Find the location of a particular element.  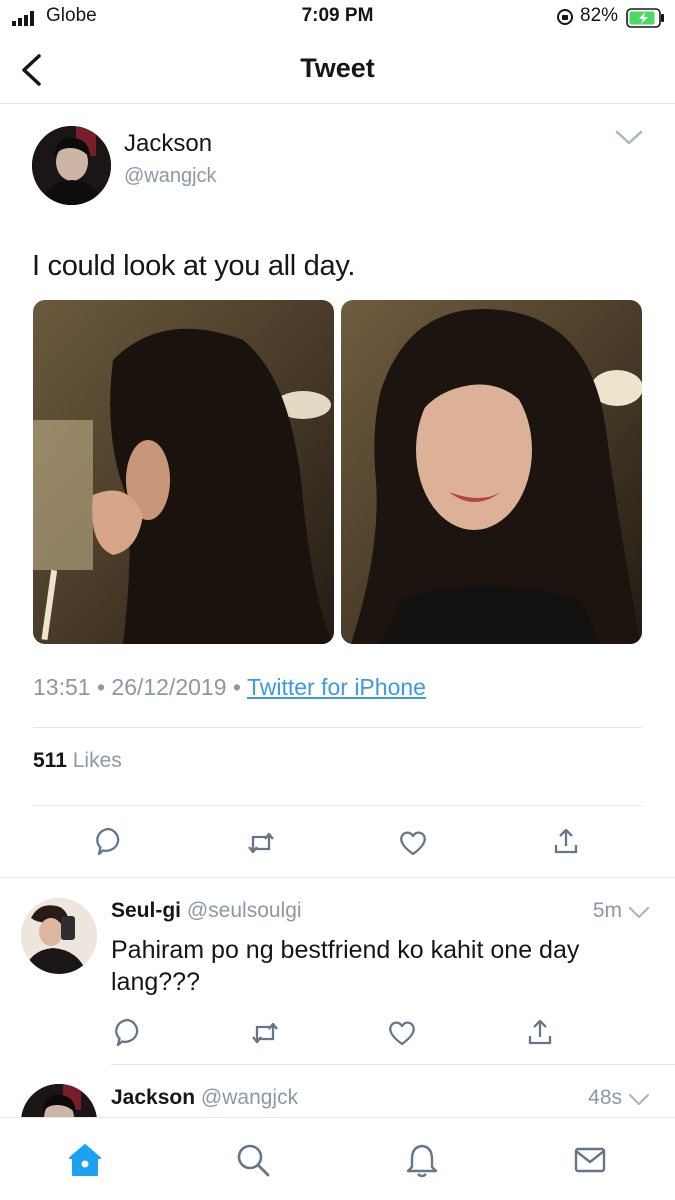

messages-icon is located at coordinates (590, 1160).